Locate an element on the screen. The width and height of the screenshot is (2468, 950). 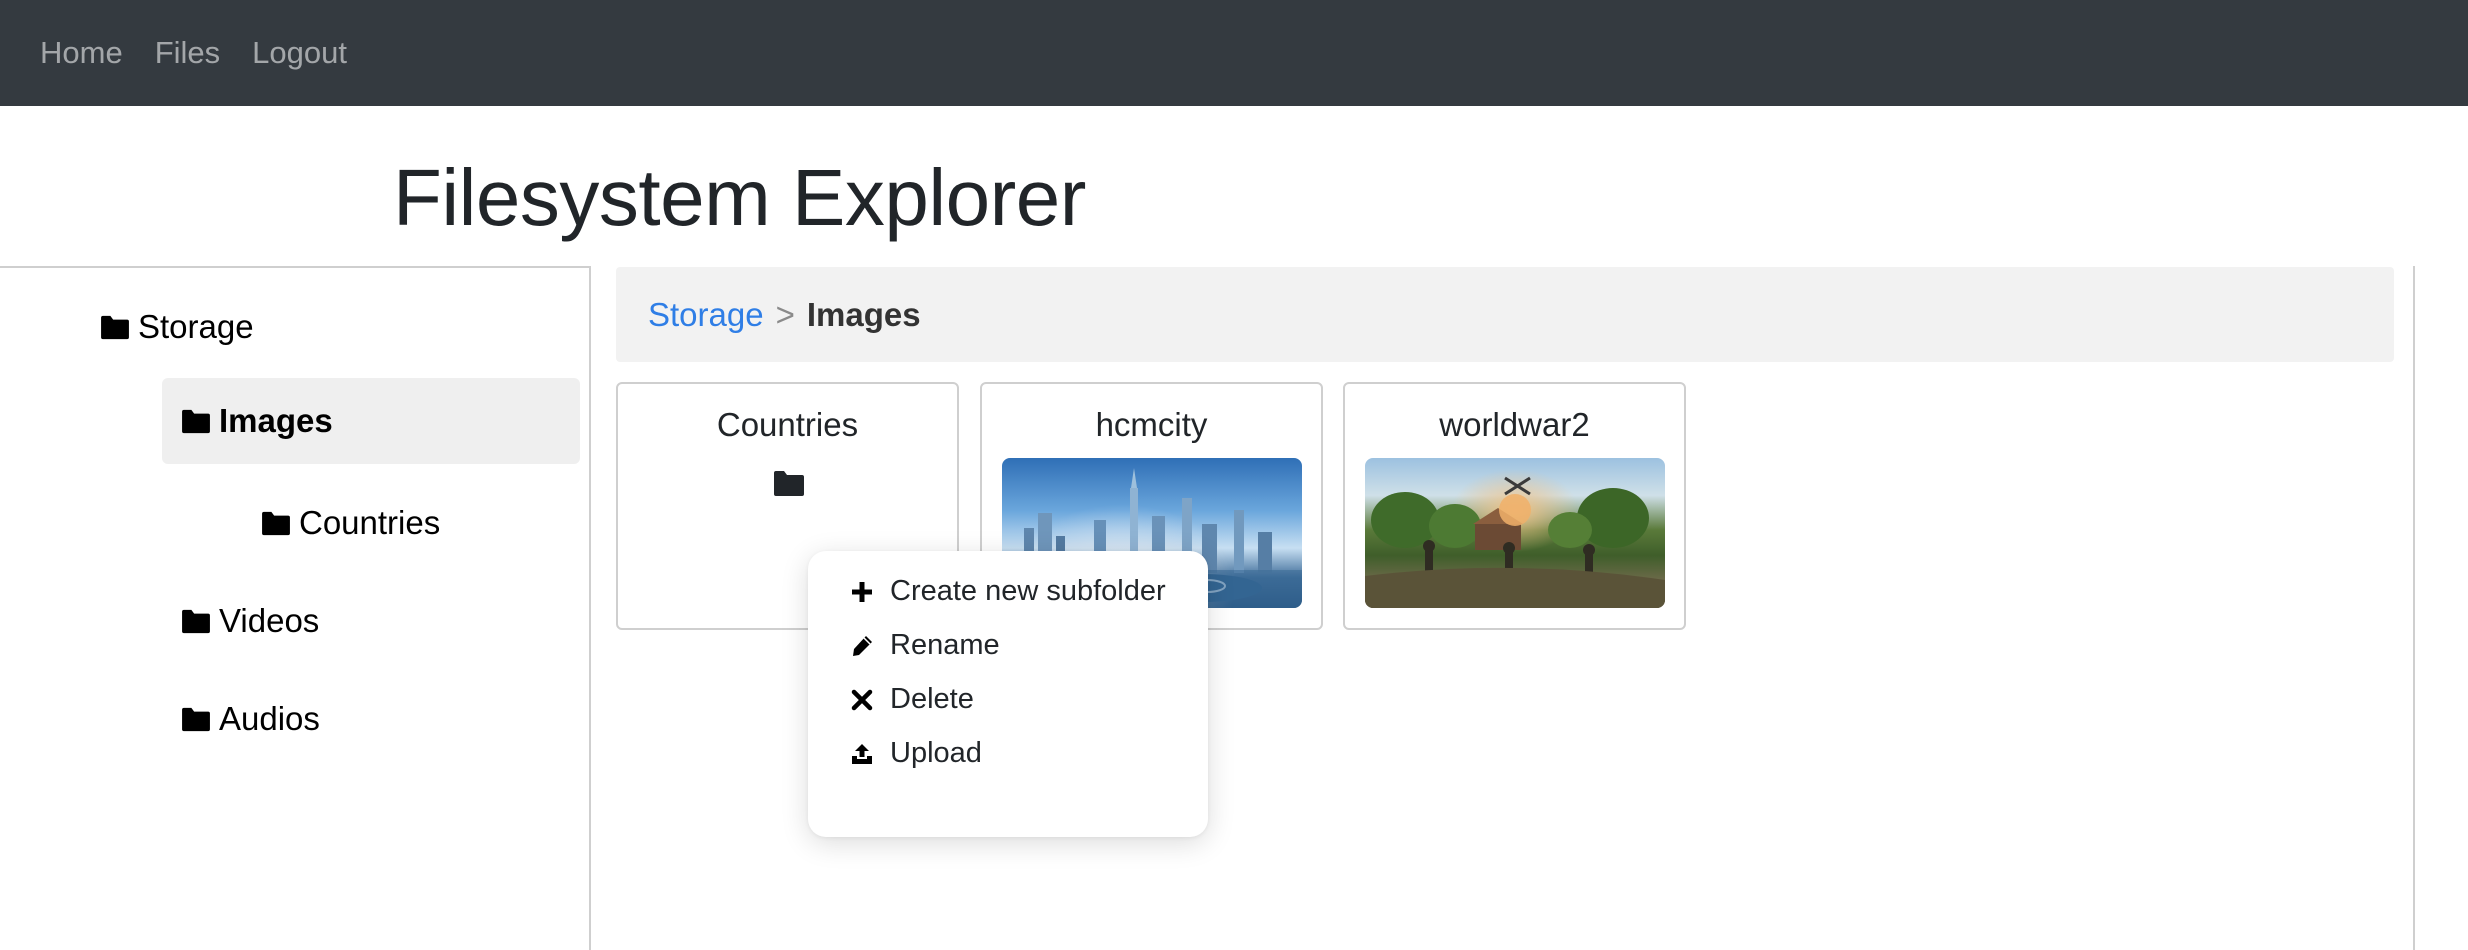
card-title: hcmcity is located at coordinates (1151, 424).